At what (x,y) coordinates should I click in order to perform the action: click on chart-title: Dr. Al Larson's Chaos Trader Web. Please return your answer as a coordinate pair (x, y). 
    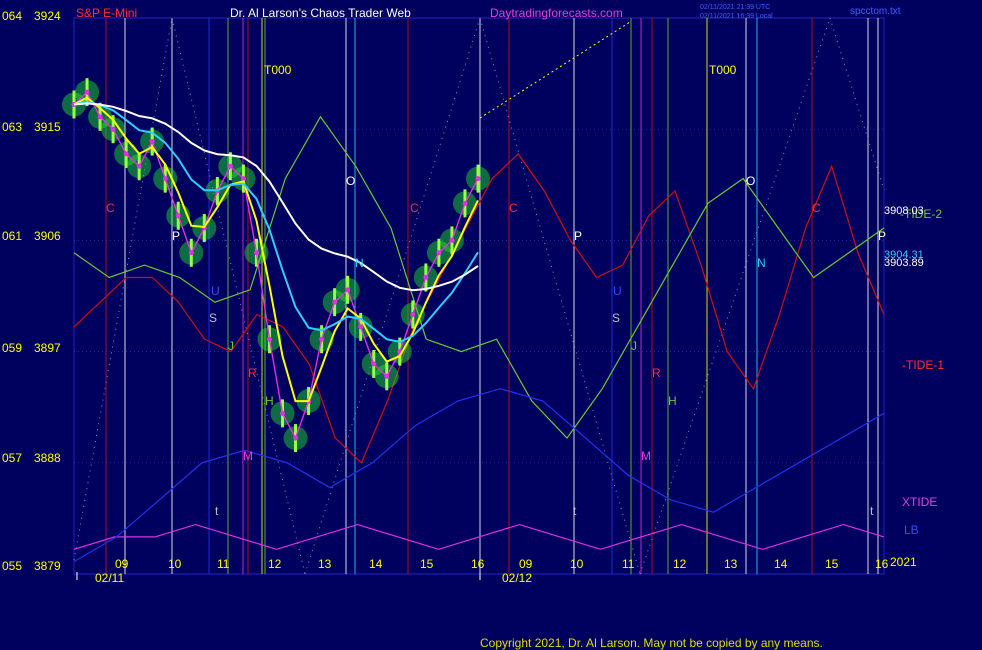
    Looking at the image, I should click on (320, 13).